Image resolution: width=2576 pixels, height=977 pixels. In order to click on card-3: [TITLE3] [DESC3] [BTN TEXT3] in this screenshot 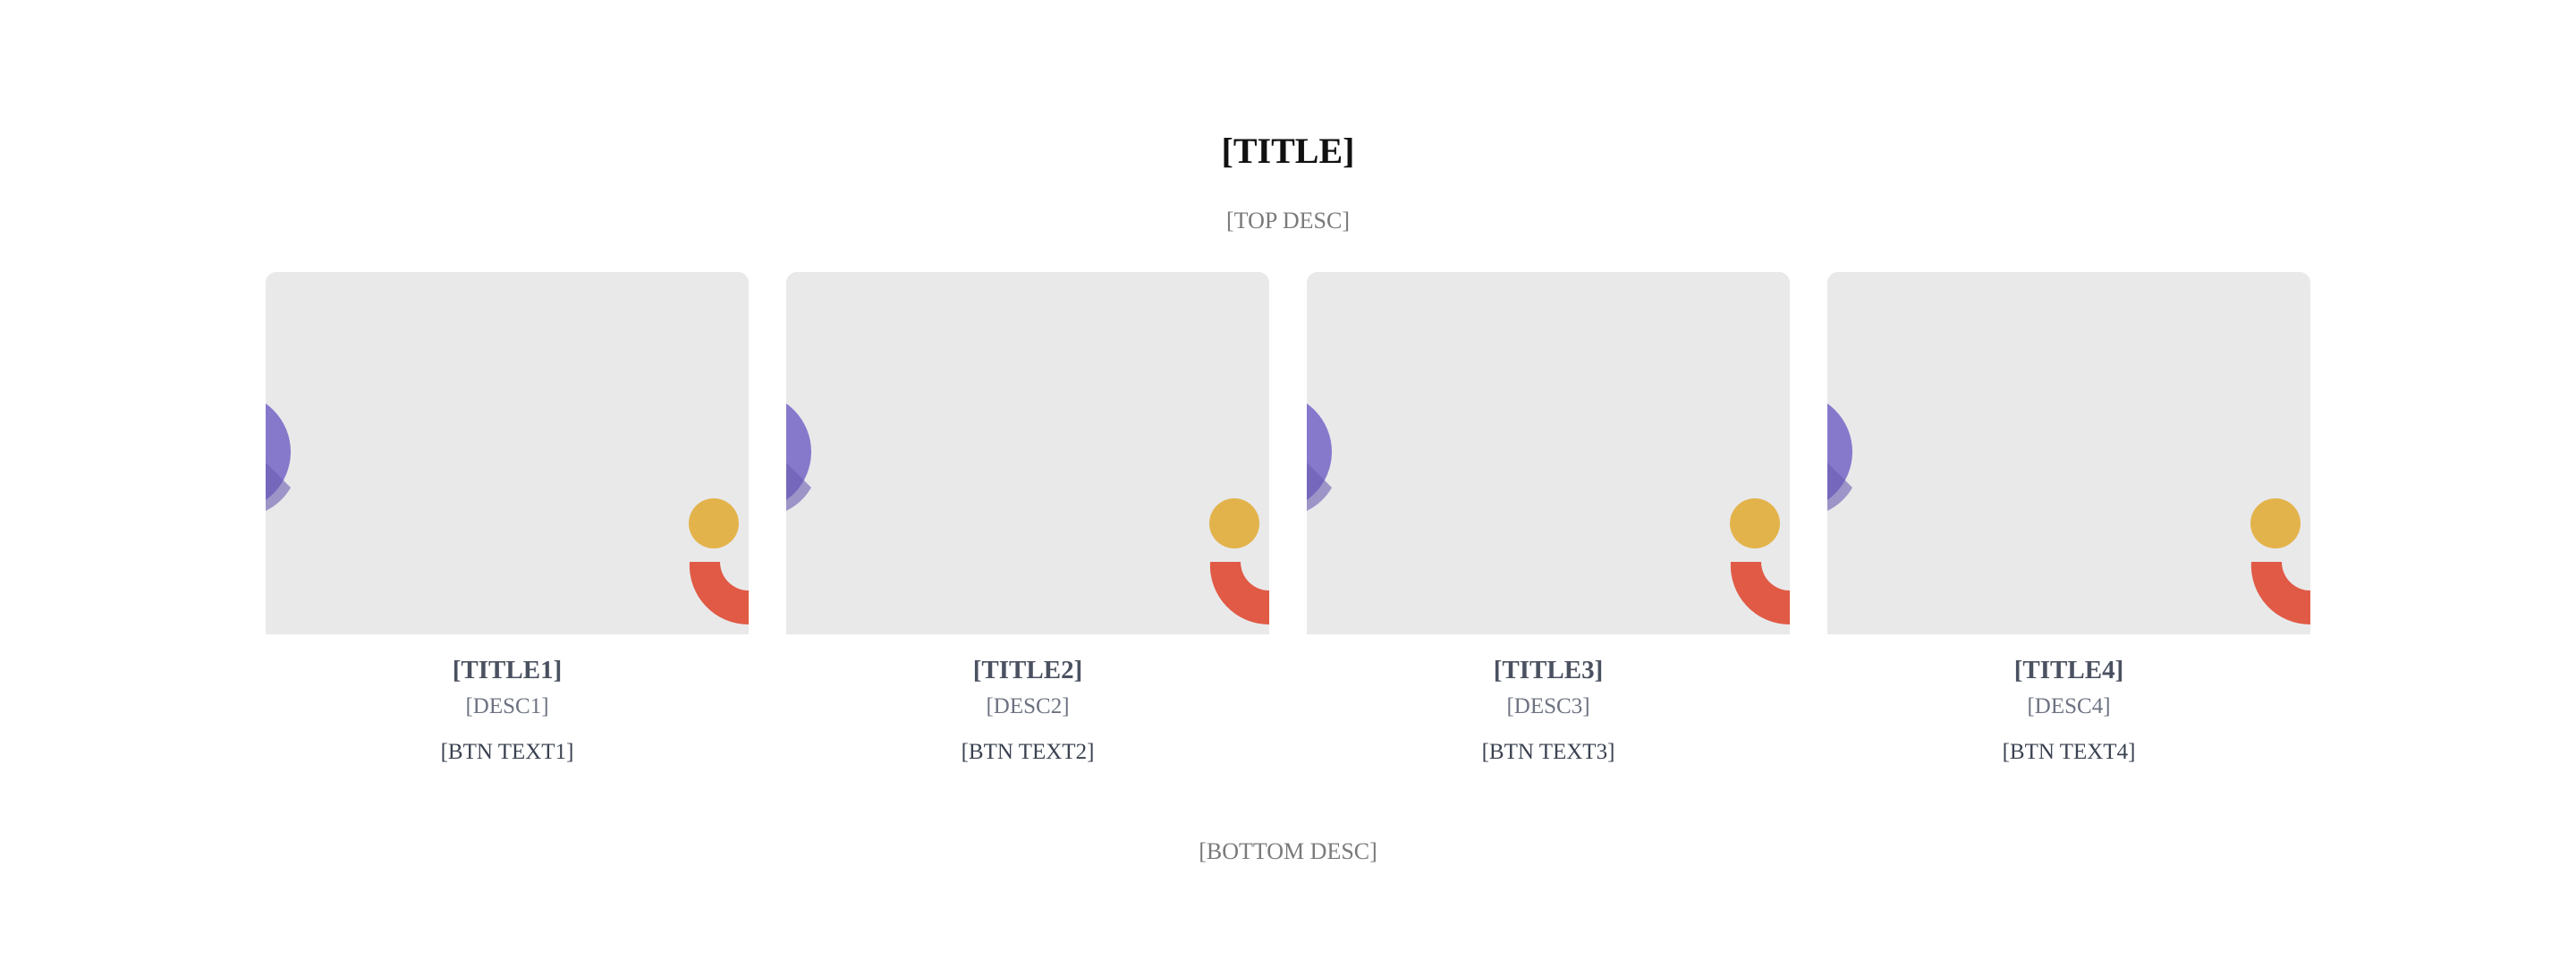, I will do `click(1548, 522)`.